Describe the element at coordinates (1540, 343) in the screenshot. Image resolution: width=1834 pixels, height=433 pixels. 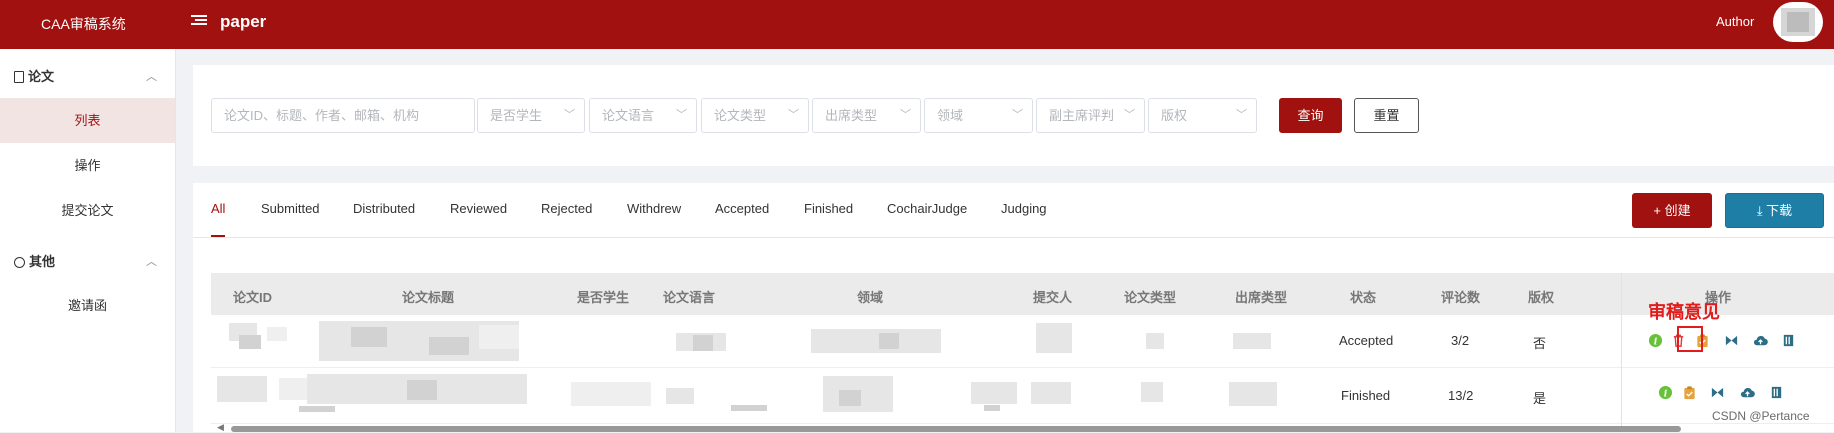
I see `copyright-cell: 否` at that location.